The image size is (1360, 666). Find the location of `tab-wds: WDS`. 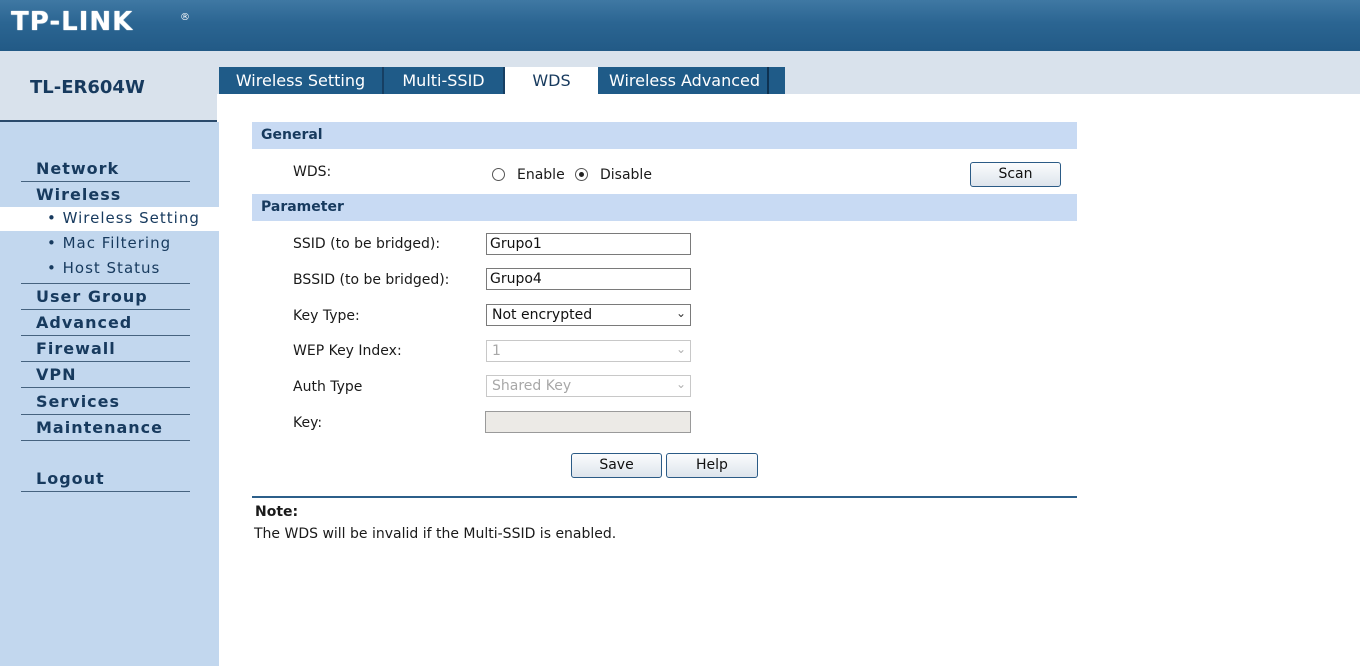

tab-wds: WDS is located at coordinates (551, 81).